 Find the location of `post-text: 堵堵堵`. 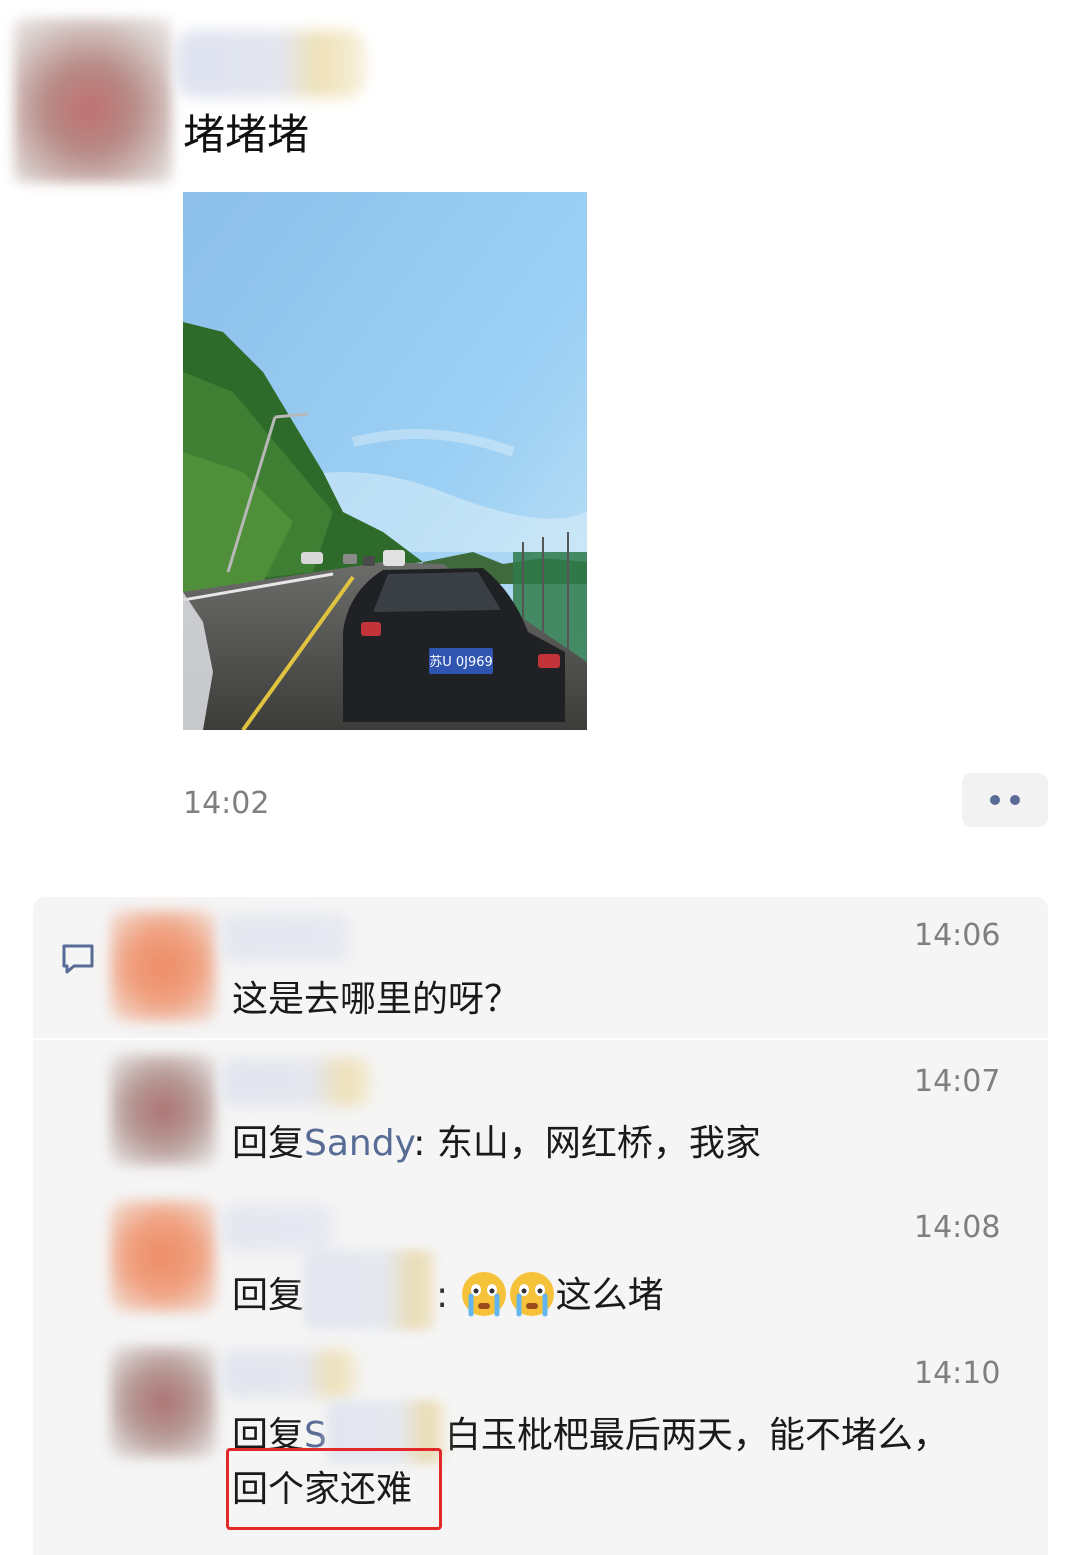

post-text: 堵堵堵 is located at coordinates (246, 134).